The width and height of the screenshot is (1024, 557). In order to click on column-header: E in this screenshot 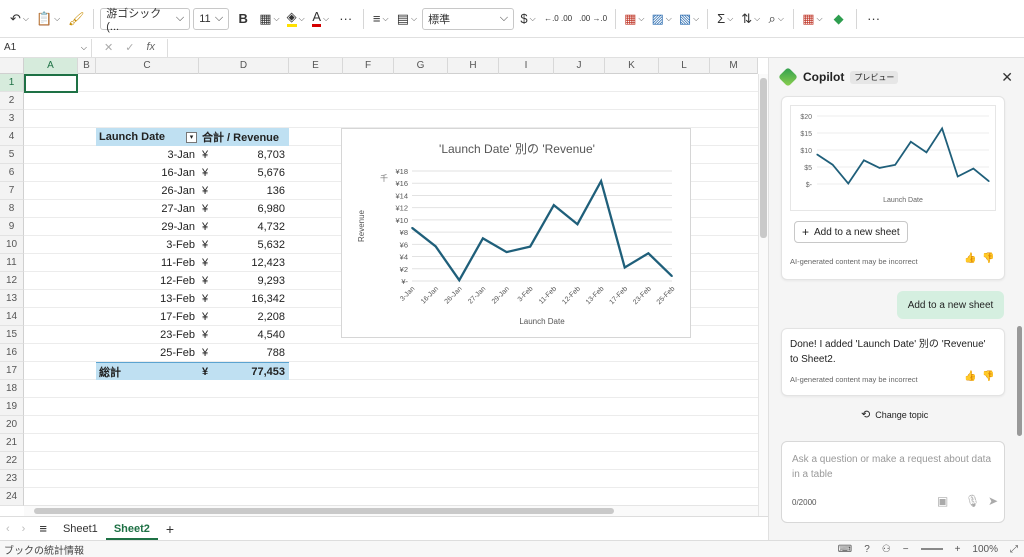, I will do `click(316, 66)`.